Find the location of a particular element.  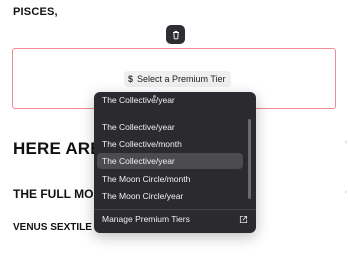

heading-pisces: PISCES, is located at coordinates (35, 12).